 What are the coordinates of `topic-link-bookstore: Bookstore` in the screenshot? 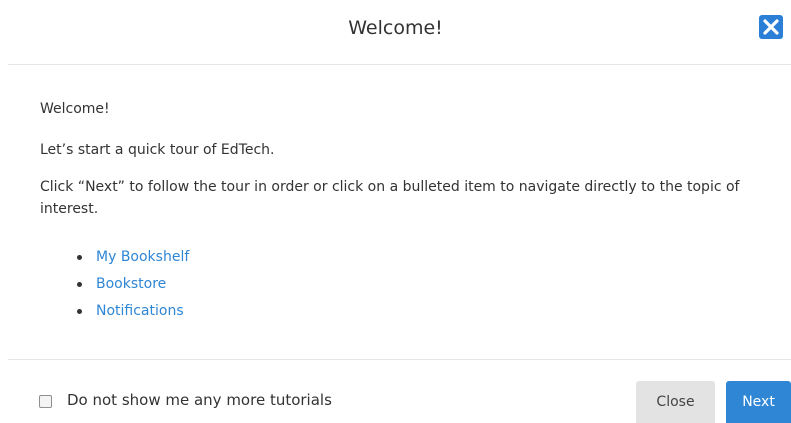 It's located at (131, 284).